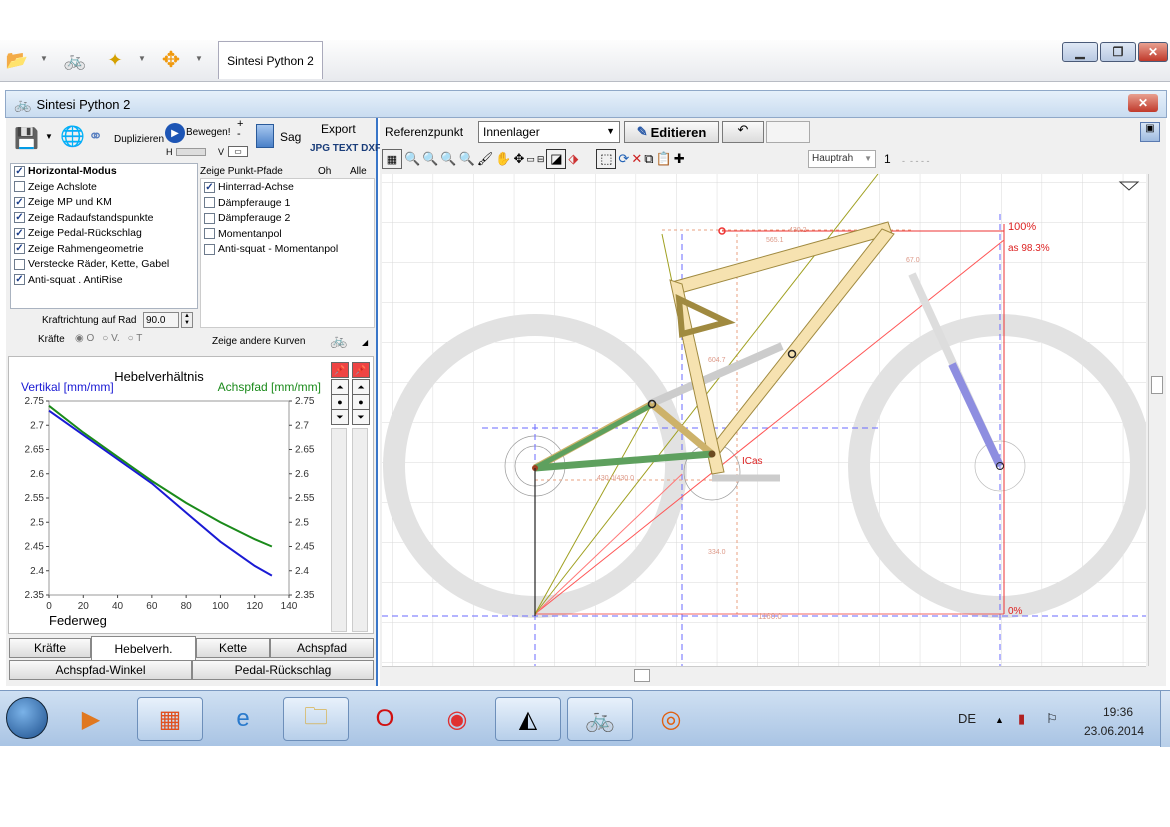  Describe the element at coordinates (648, 159) in the screenshot. I see `copy-icon: ⧉` at that location.